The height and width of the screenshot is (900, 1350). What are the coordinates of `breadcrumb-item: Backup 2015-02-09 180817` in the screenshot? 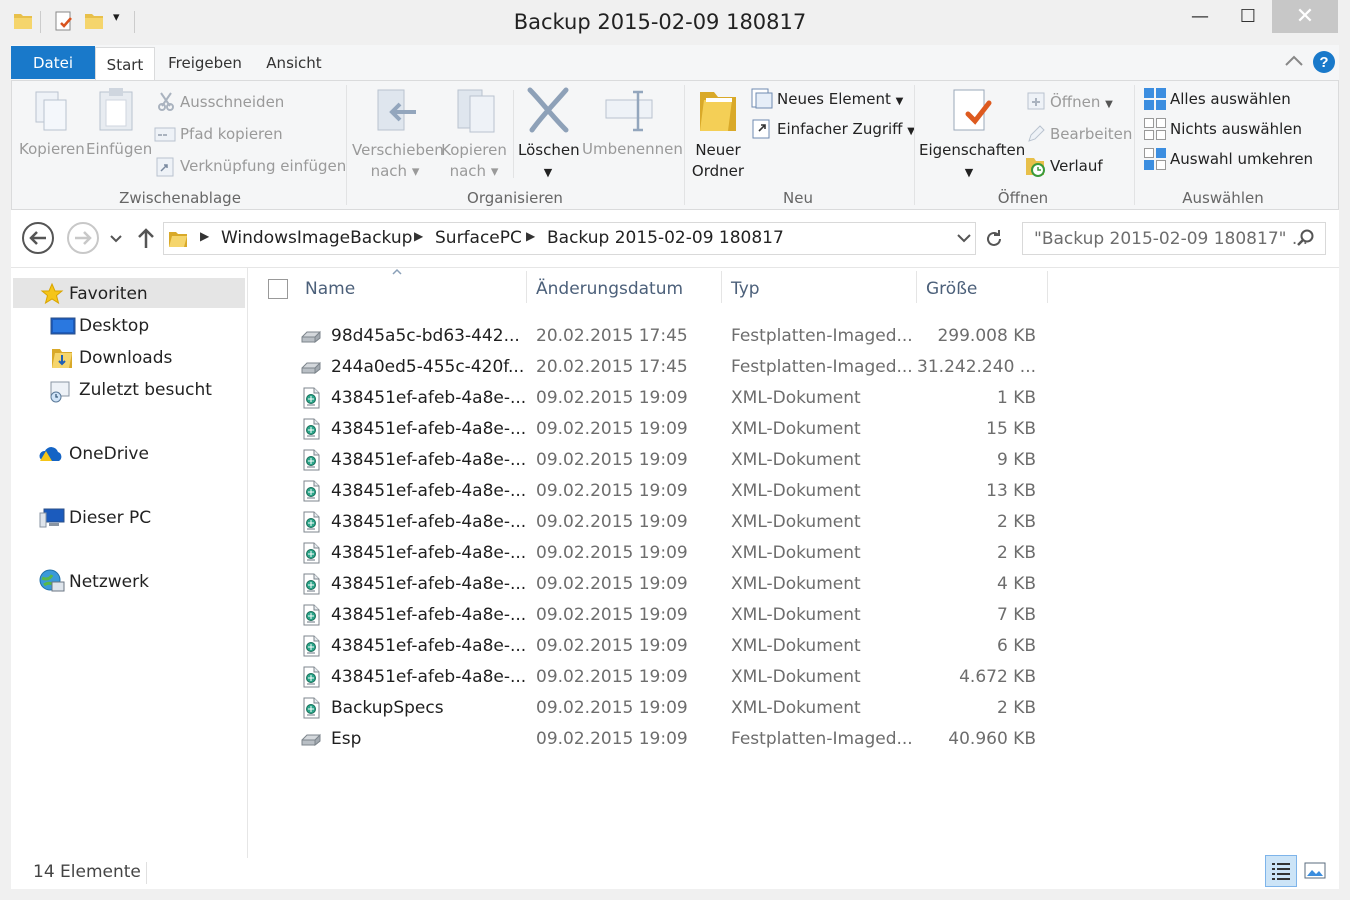 It's located at (665, 238).